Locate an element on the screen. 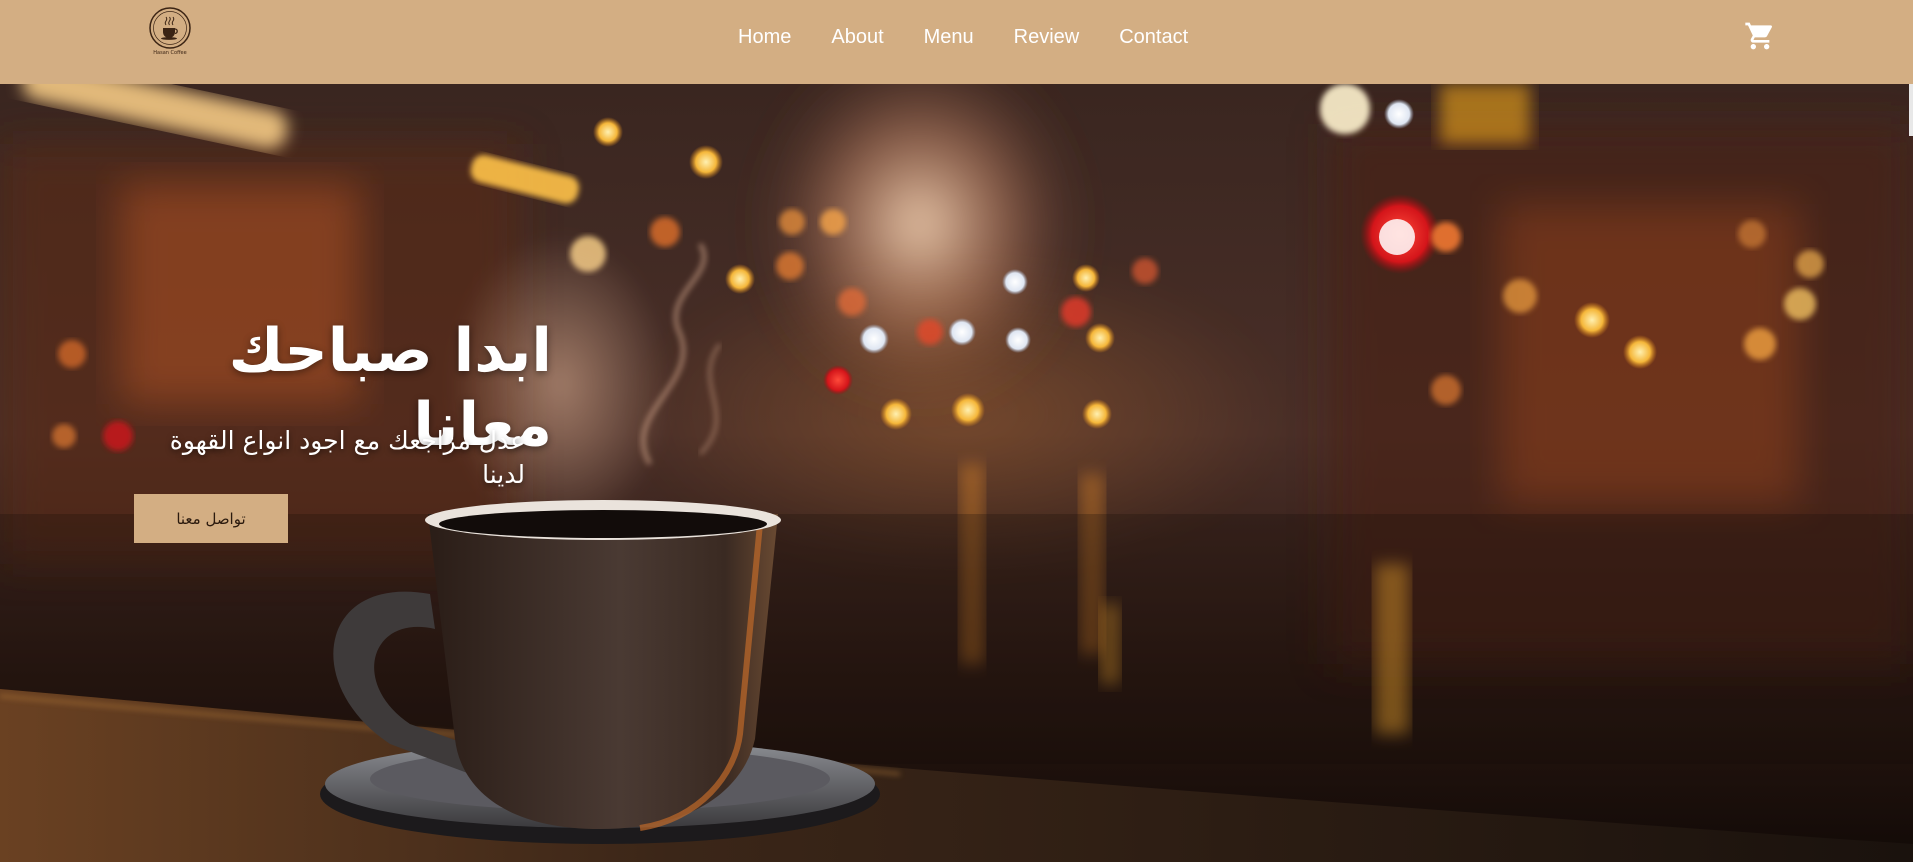 This screenshot has width=1913, height=862. brand-logo: Hasan Coffee is located at coordinates (170, 33).